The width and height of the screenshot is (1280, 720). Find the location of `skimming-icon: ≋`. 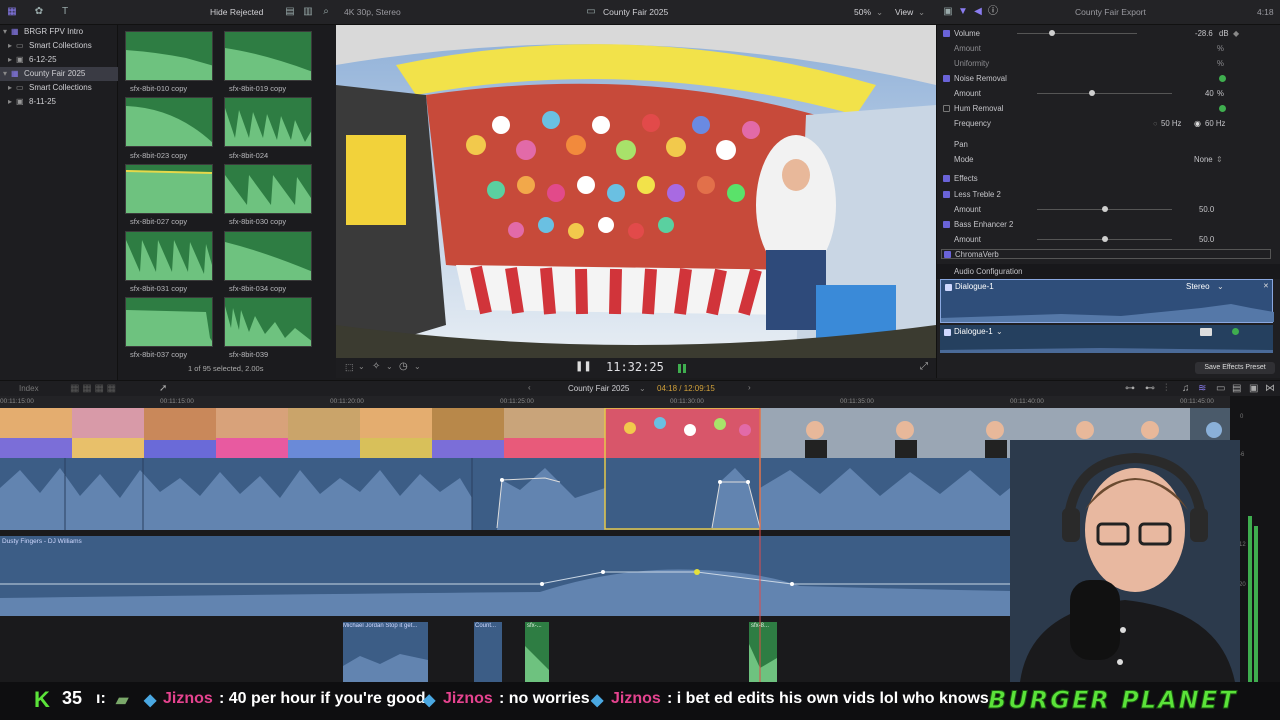

skimming-icon: ≋ is located at coordinates (1202, 388).